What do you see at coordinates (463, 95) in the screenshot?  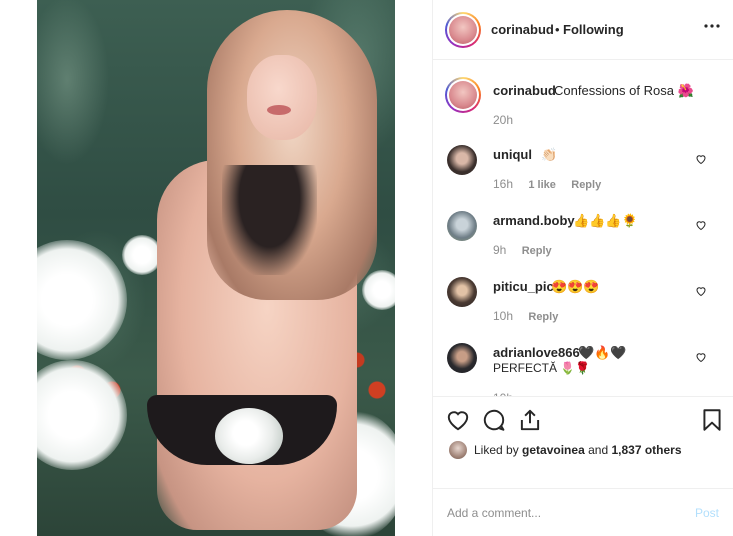 I see `caption-avatar` at bounding box center [463, 95].